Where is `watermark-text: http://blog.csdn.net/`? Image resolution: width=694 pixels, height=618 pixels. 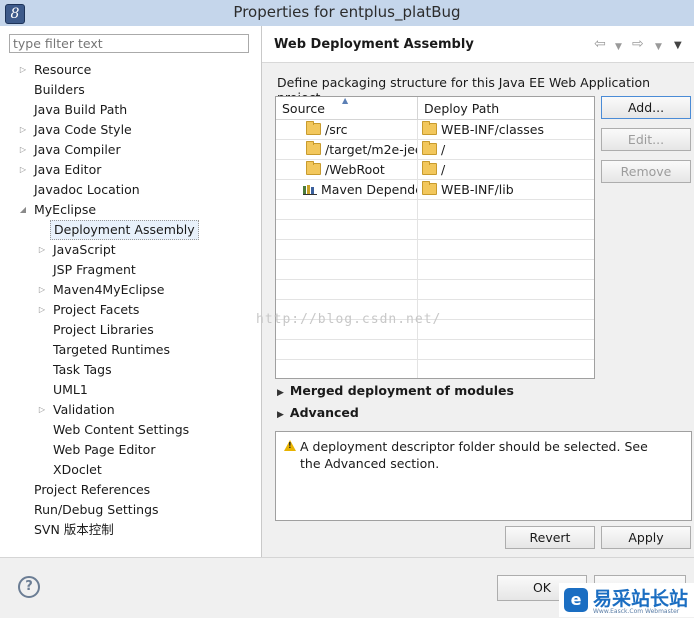
watermark-text: http://blog.csdn.net/ is located at coordinates (349, 319).